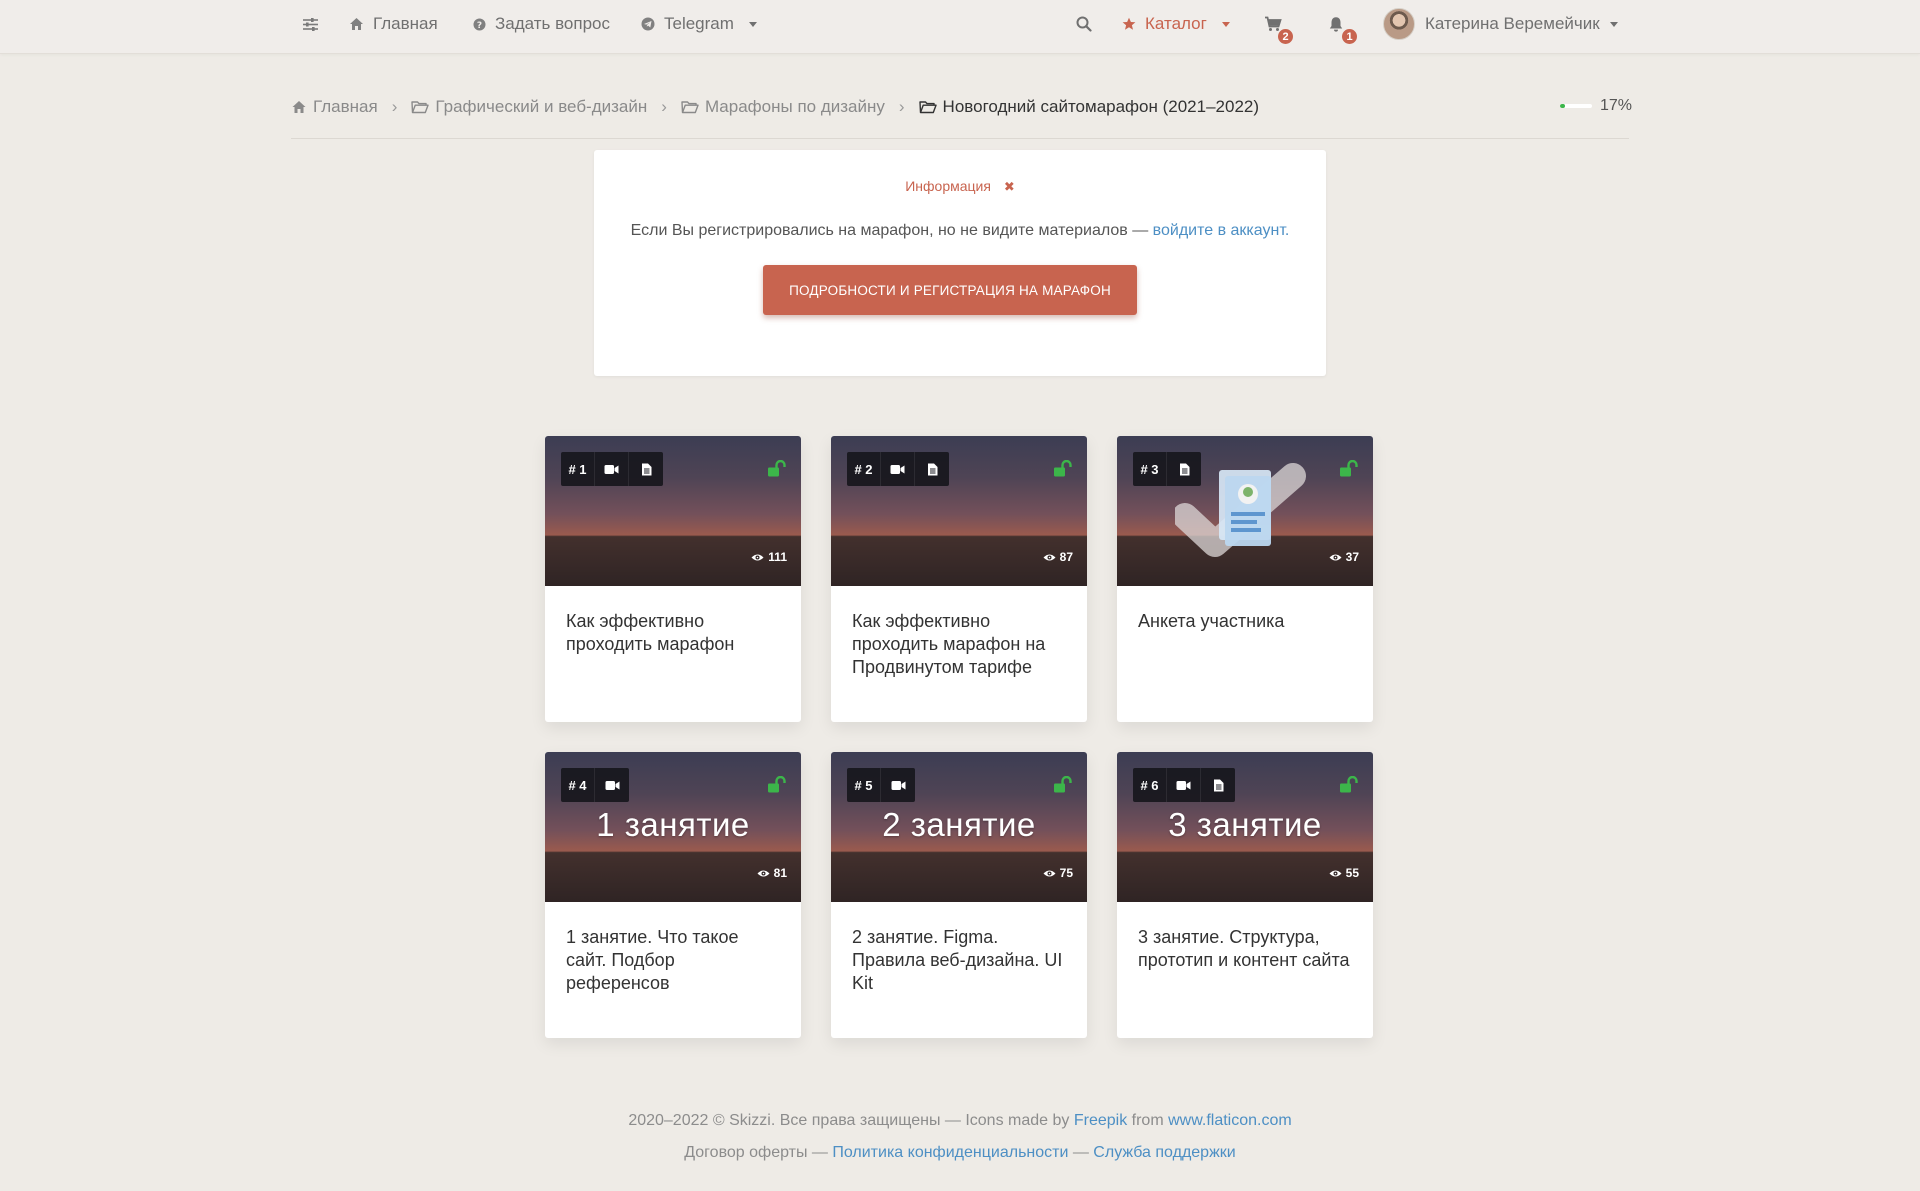 Image resolution: width=1920 pixels, height=1191 pixels. I want to click on lesson-badges: # 5, so click(881, 785).